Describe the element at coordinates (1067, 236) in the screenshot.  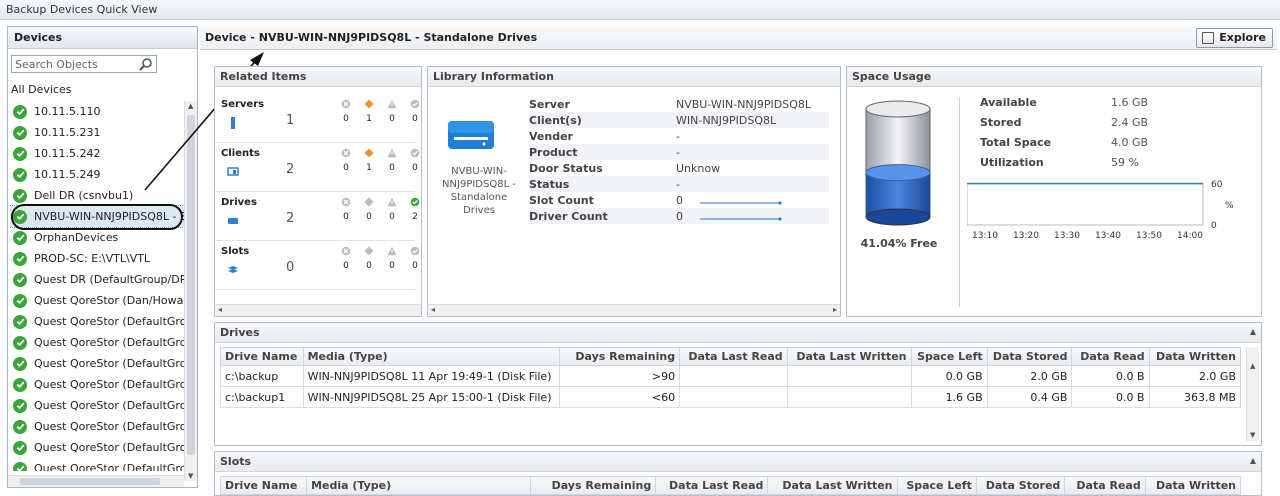
I see `x-tick-label: 13:30` at that location.